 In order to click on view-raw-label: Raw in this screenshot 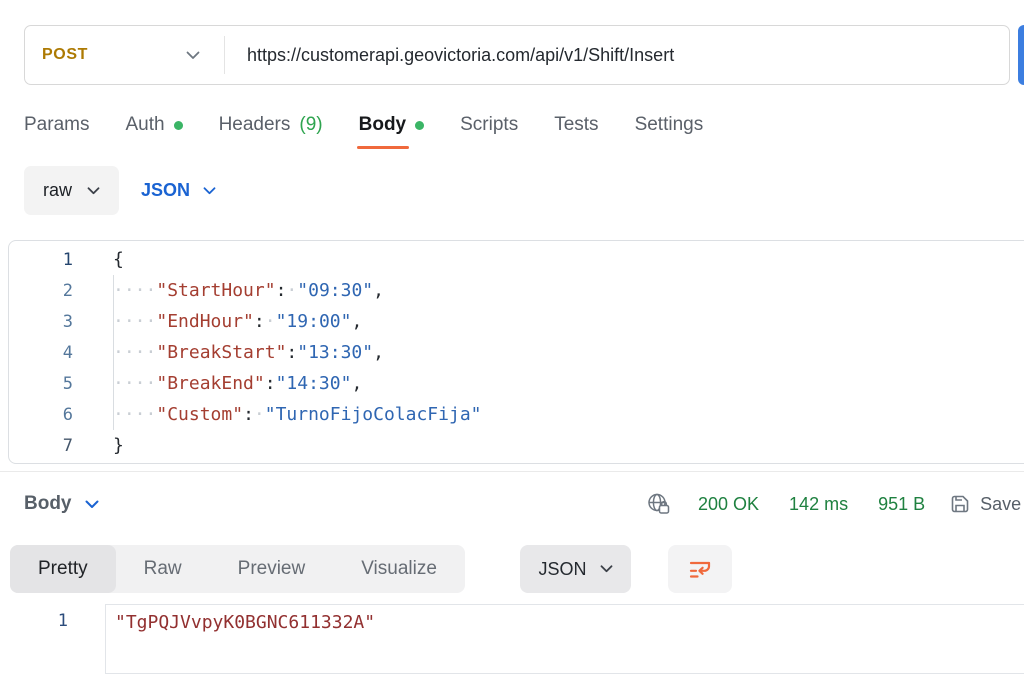, I will do `click(162, 568)`.